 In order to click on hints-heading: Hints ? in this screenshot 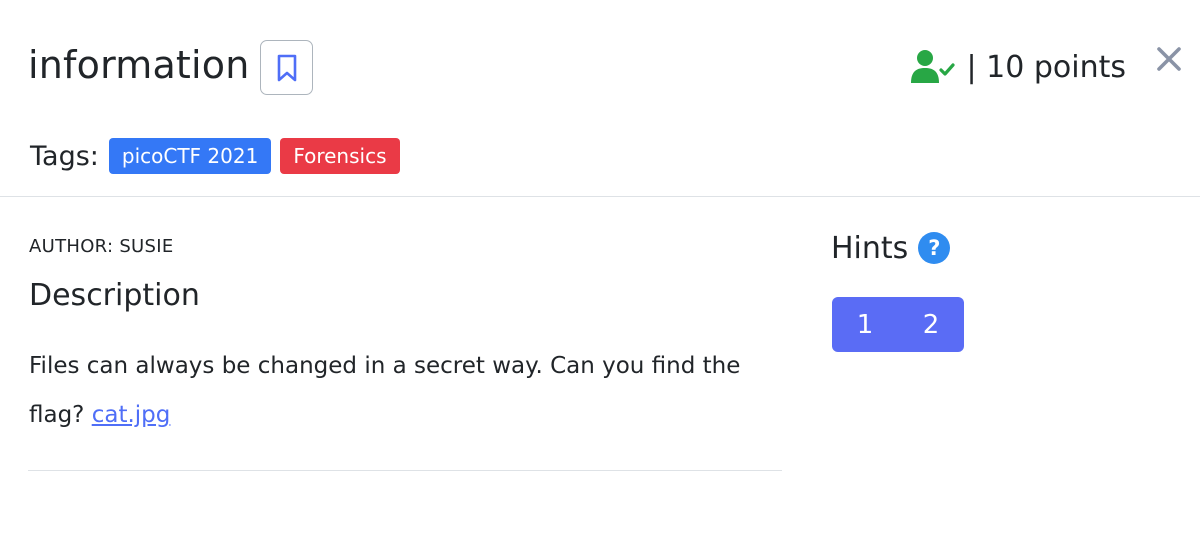, I will do `click(891, 248)`.